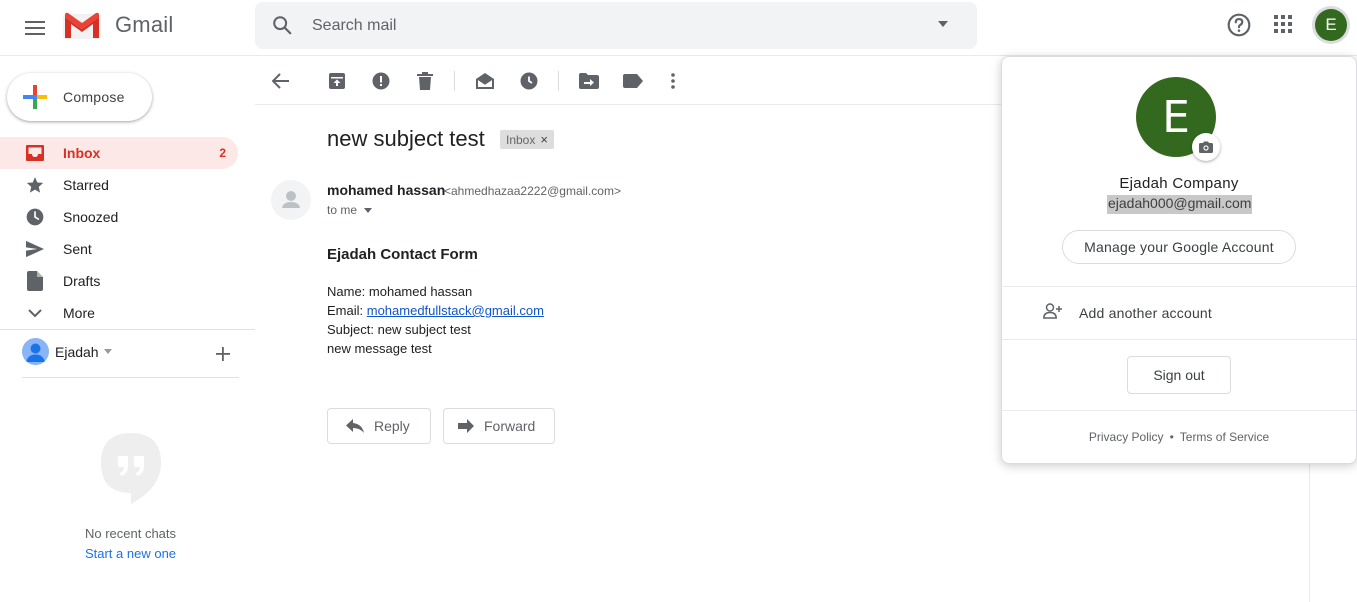  Describe the element at coordinates (119, 249) in the screenshot. I see `sidebar-item-sent: Sent` at that location.